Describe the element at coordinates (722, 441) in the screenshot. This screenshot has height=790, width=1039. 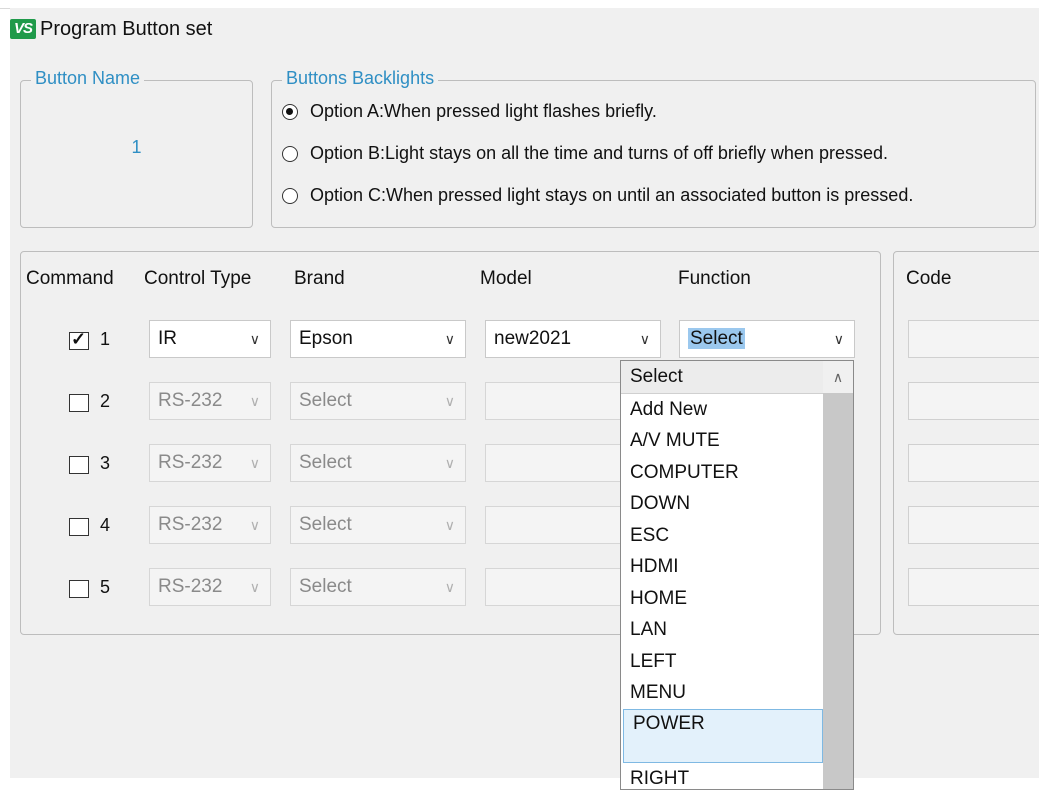
I see `dropdown-item: A/V MUTE` at that location.